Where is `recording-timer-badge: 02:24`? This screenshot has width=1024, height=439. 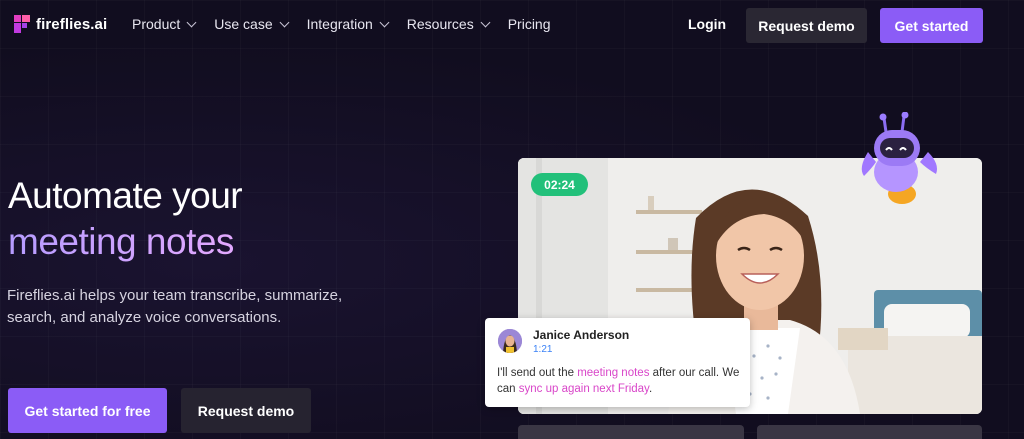
recording-timer-badge: 02:24 is located at coordinates (559, 184).